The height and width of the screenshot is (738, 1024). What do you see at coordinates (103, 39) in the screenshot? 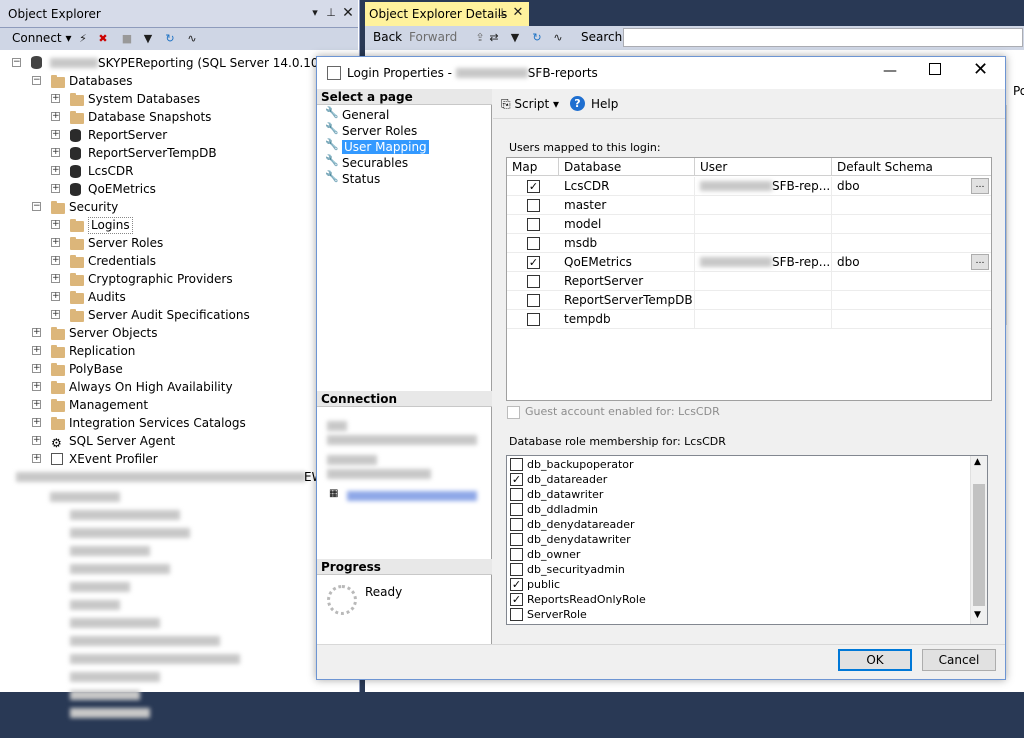
I see `disconnect-icon: ✖` at bounding box center [103, 39].